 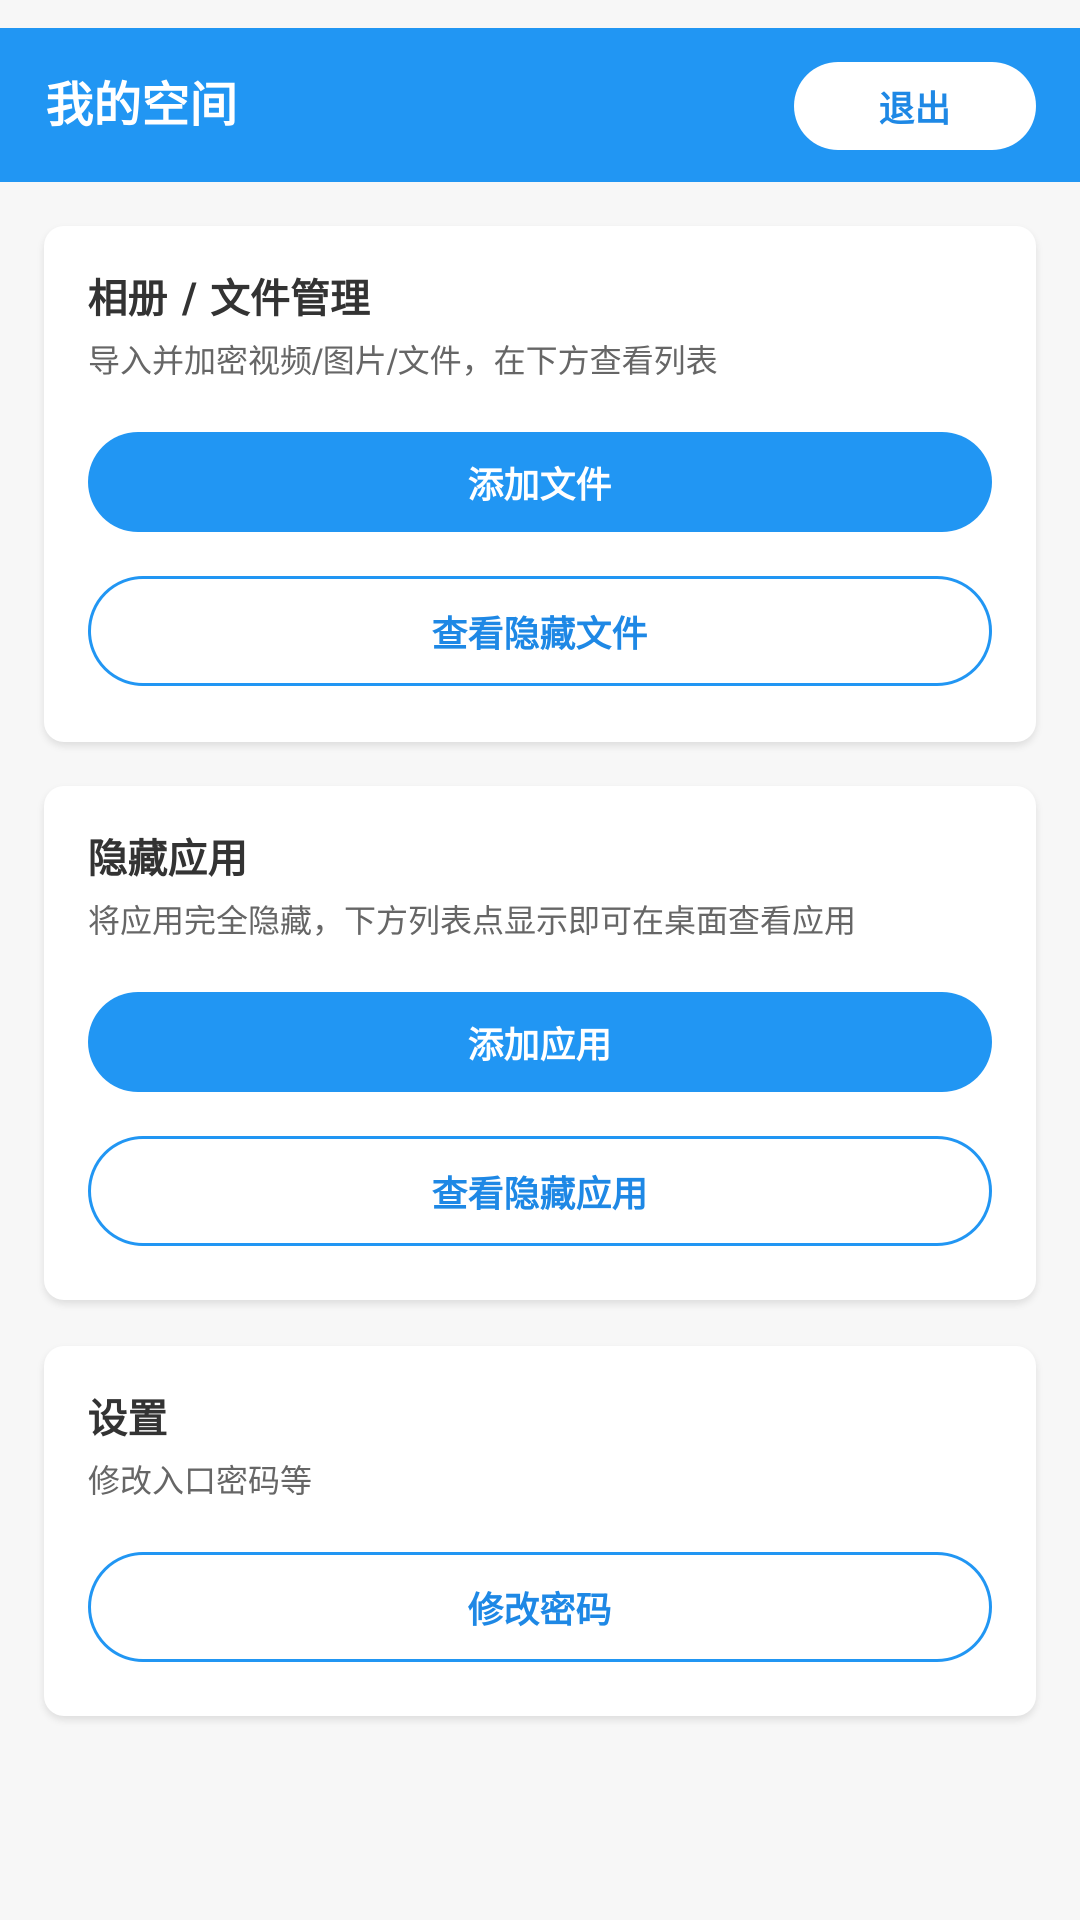 I want to click on change-password-button: 修改密码, so click(x=540, y=1607).